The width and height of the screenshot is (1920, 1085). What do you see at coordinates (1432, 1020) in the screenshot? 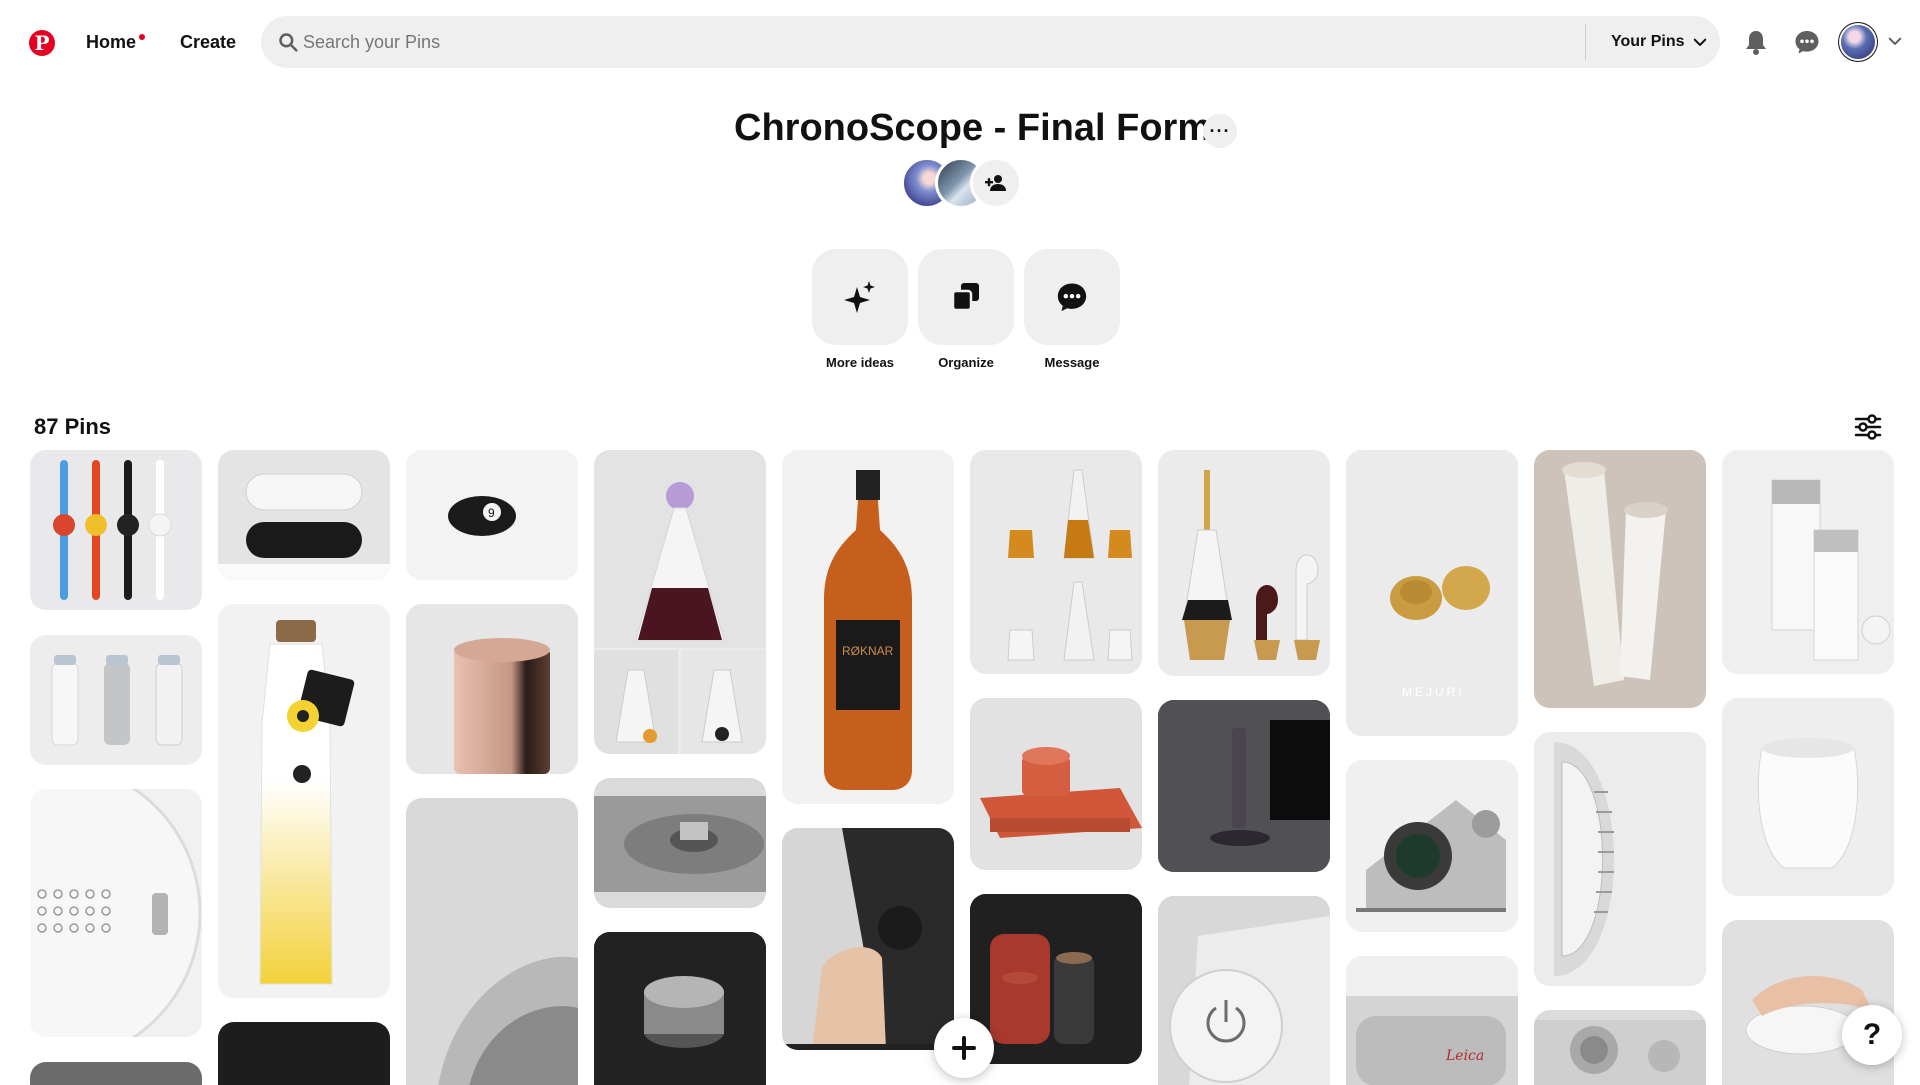
I see `pin-card: Leica` at bounding box center [1432, 1020].